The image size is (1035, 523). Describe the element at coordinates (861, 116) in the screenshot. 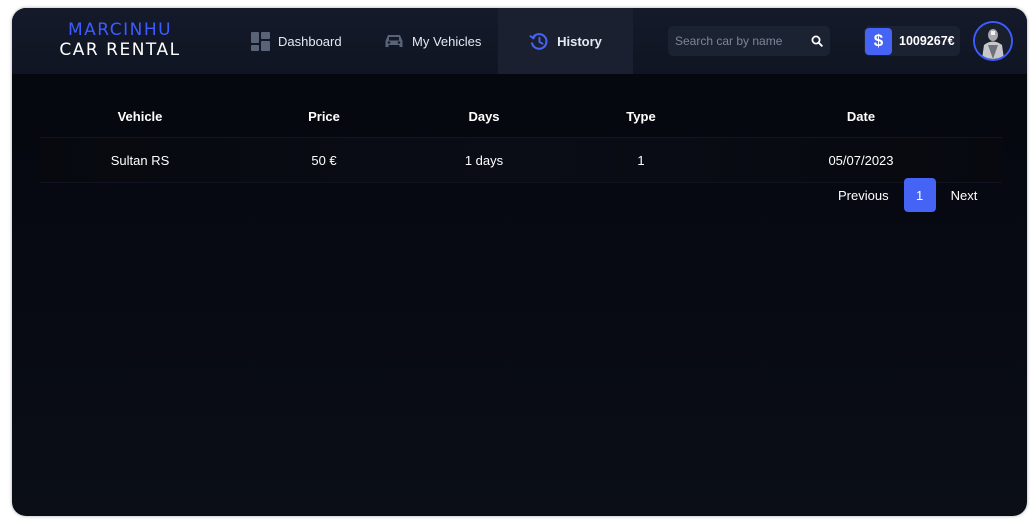

I see `column-header-date: Date` at that location.